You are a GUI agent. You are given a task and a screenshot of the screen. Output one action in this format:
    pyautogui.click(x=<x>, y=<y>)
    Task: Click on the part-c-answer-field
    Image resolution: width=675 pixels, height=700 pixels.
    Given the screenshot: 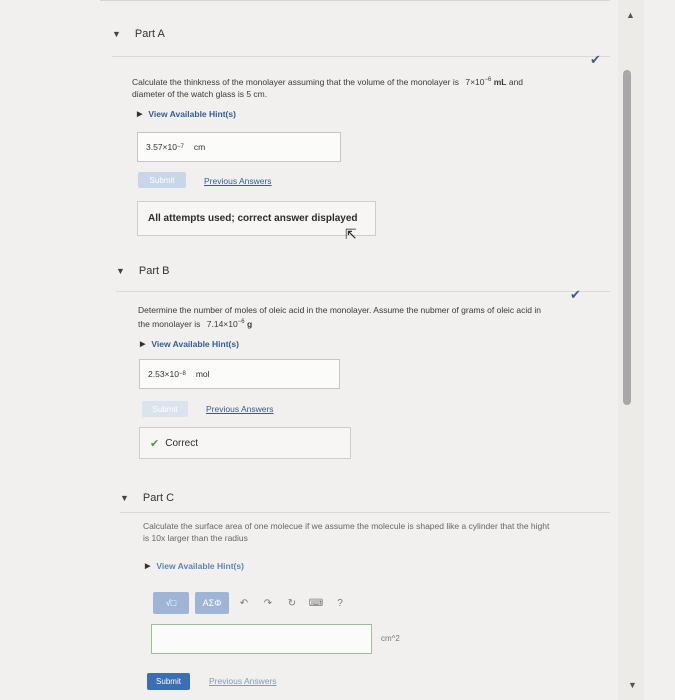 What is the action you would take?
    pyautogui.click(x=261, y=639)
    